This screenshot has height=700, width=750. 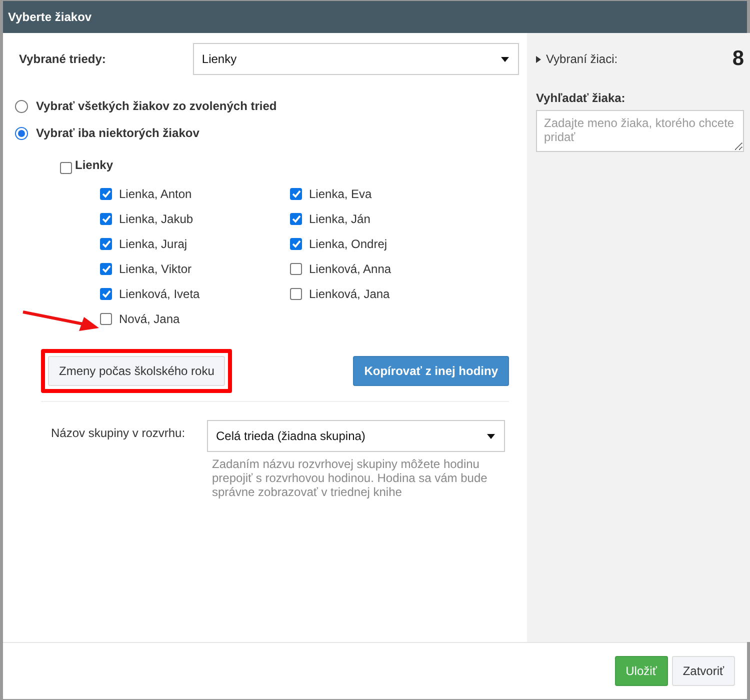 What do you see at coordinates (582, 59) in the screenshot?
I see `selected-label: Vybraní žiaci:` at bounding box center [582, 59].